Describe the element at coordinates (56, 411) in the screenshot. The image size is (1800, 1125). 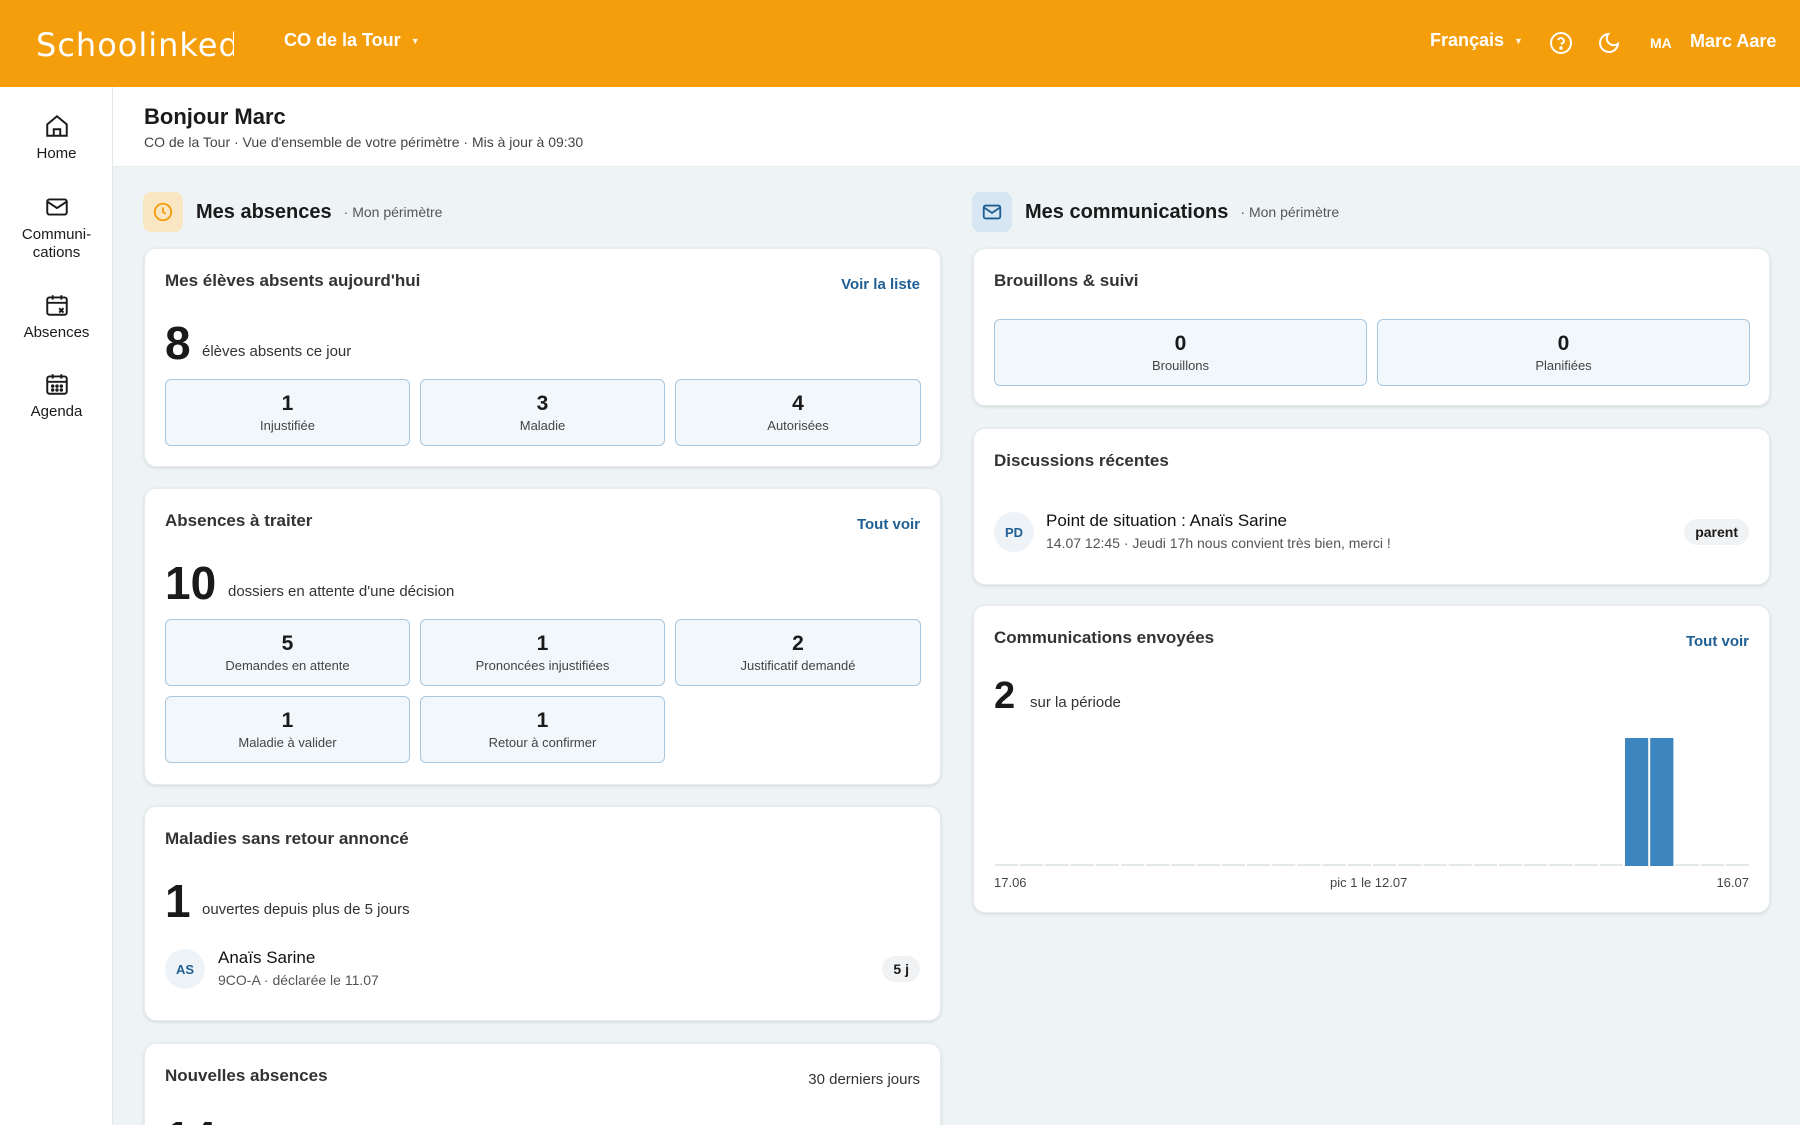
I see `sidebar-item-label: Agenda` at that location.